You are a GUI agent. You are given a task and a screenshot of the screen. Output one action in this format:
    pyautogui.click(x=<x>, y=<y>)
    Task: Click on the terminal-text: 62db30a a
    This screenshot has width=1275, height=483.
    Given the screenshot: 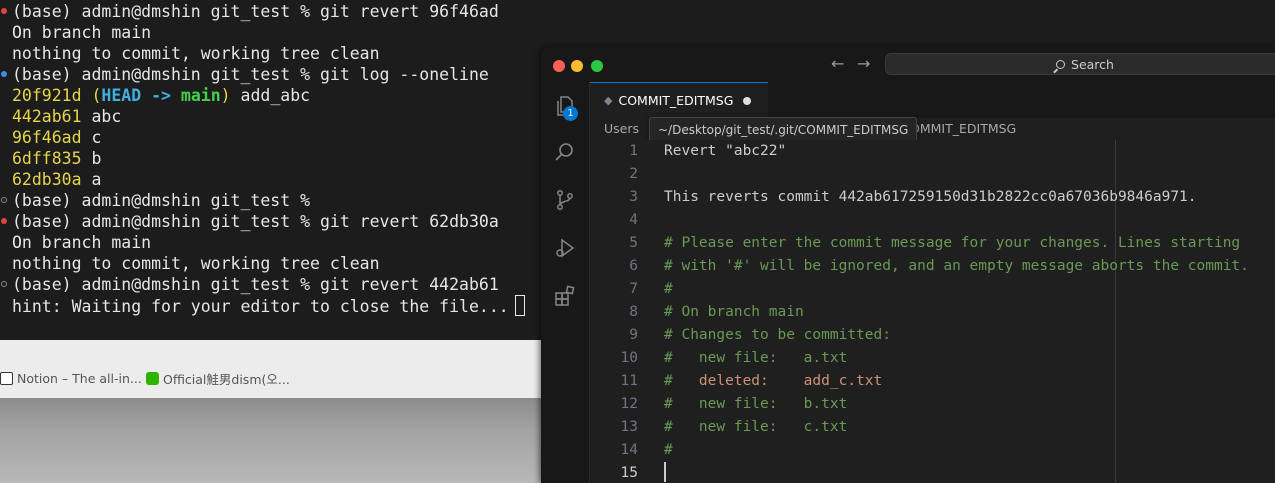 What is the action you would take?
    pyautogui.click(x=56, y=179)
    